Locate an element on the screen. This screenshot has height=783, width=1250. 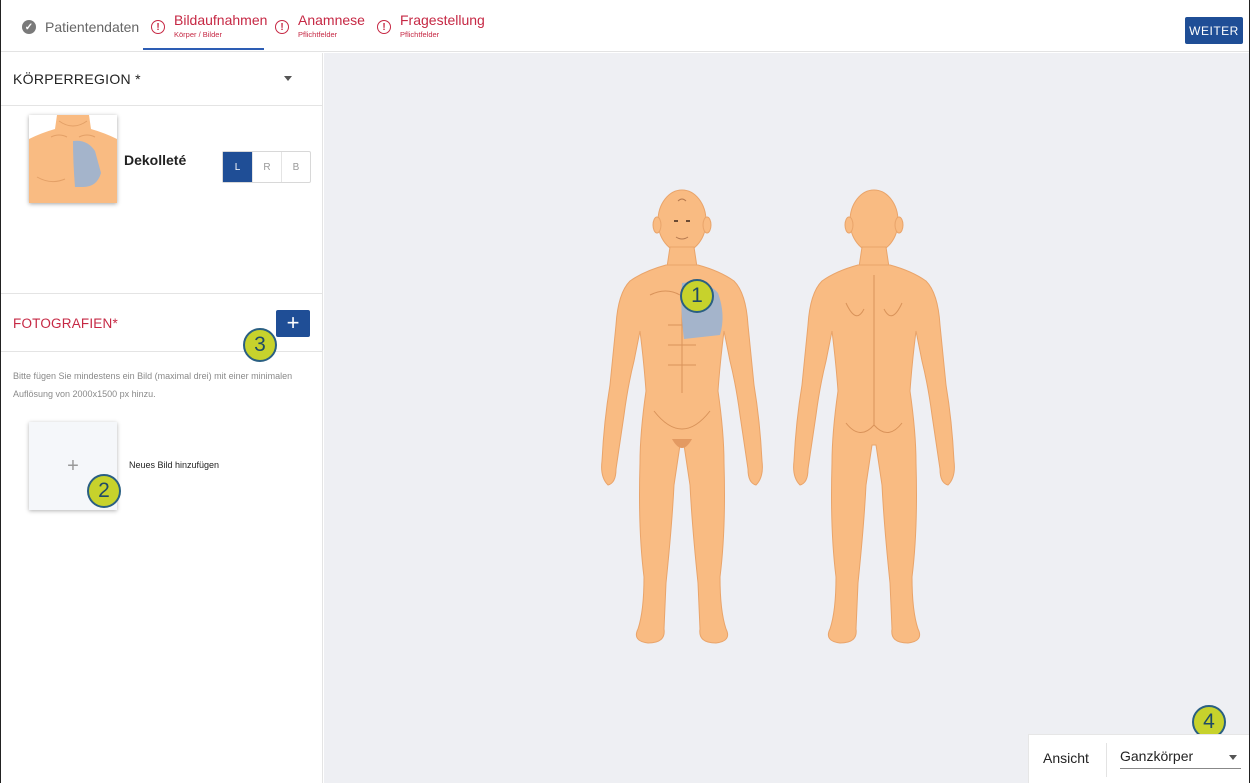
step-fragestellung: ! Fragestellung Pflichtfelder is located at coordinates (431, 26).